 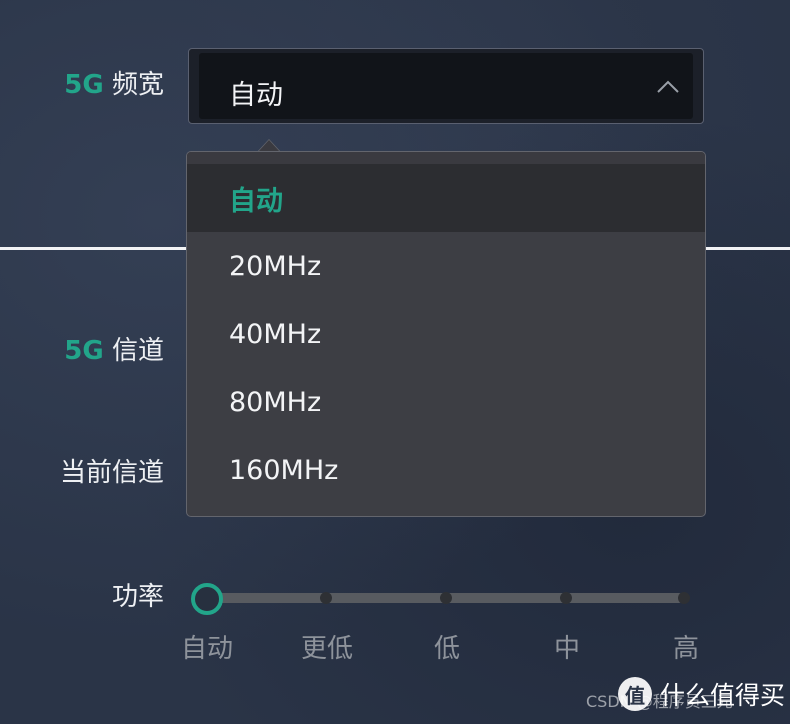 I want to click on bandwidth-label: 5G 频宽, so click(x=114, y=85).